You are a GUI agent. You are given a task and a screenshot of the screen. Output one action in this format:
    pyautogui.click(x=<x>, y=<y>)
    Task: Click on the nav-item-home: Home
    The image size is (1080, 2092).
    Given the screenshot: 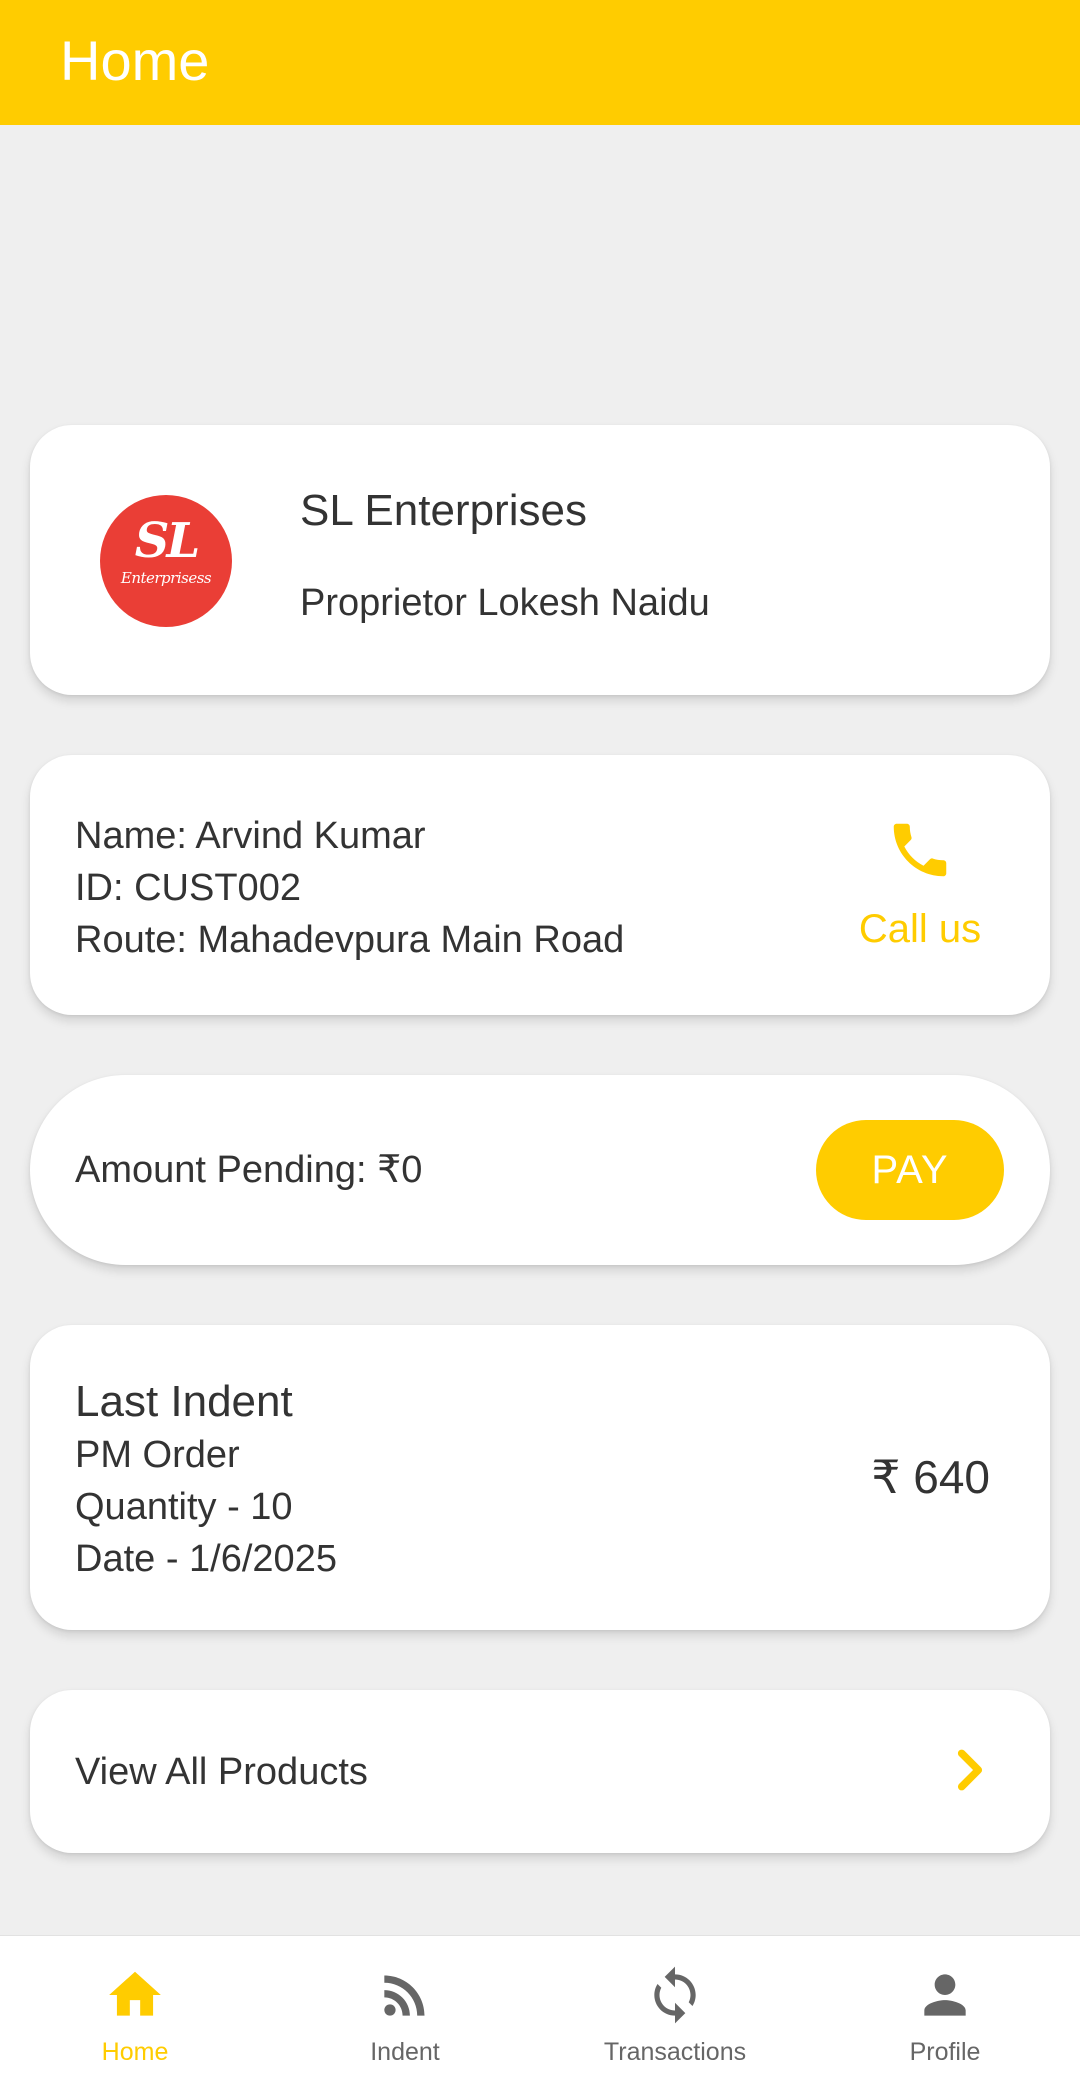 What is the action you would take?
    pyautogui.click(x=135, y=2014)
    